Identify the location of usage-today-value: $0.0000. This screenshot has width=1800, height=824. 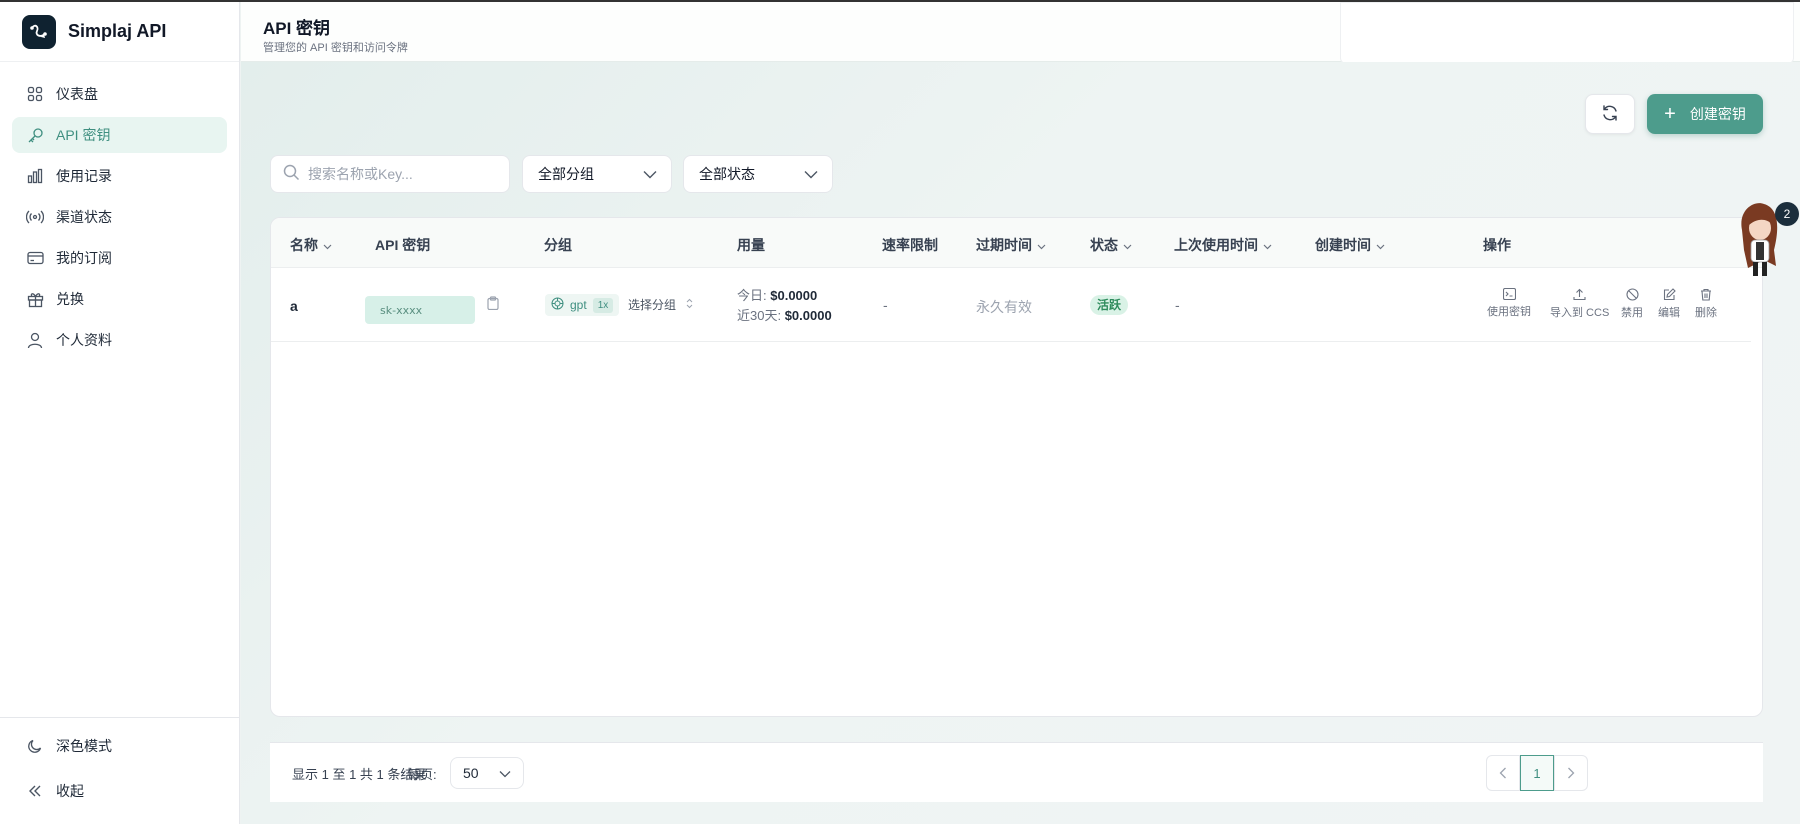
(794, 295).